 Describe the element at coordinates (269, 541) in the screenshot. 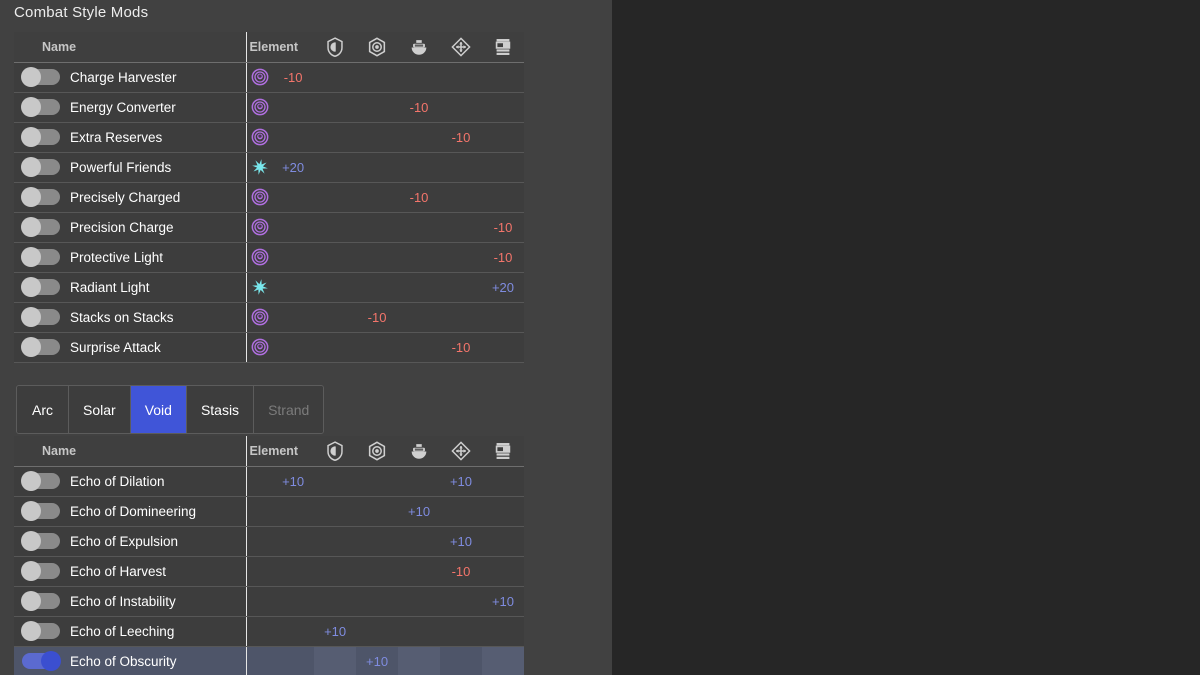

I see `table-row: Echo of Expulsion +10` at that location.